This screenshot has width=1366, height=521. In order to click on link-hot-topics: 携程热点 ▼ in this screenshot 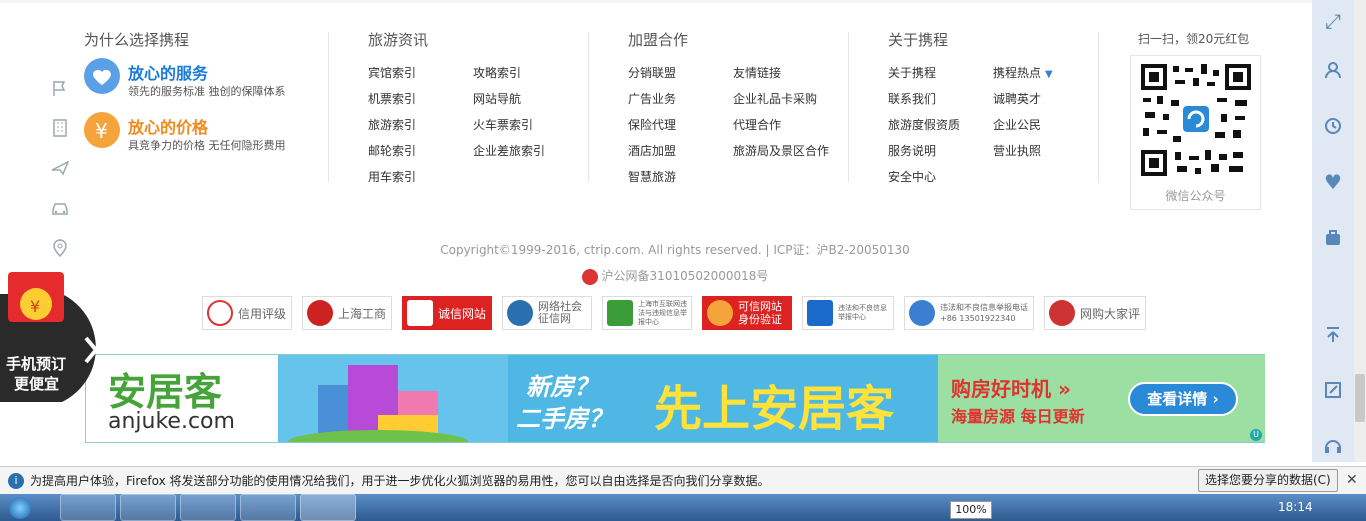, I will do `click(1023, 72)`.